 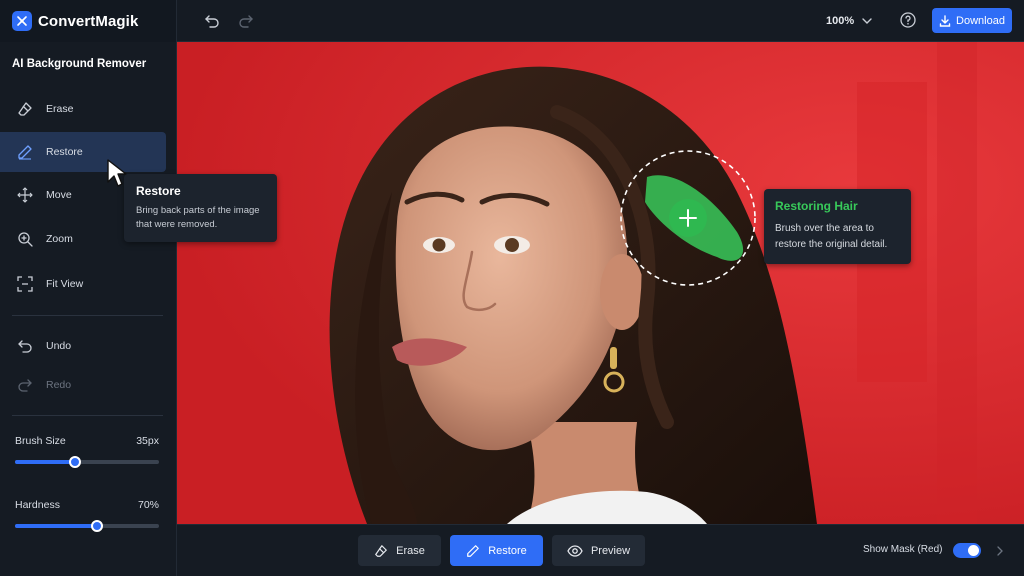 What do you see at coordinates (967, 550) in the screenshot?
I see `show-mask-toggle` at bounding box center [967, 550].